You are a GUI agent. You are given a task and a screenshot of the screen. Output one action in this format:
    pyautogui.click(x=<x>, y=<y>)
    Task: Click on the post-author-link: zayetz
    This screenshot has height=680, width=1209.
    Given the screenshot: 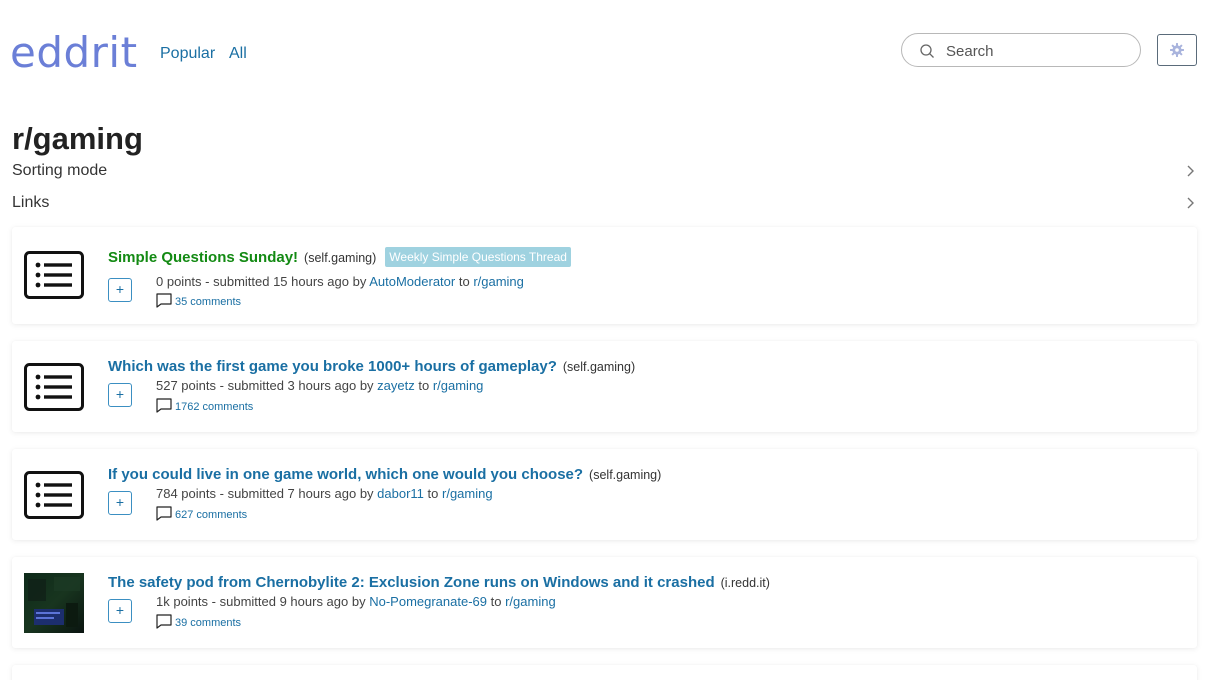 What is the action you would take?
    pyautogui.click(x=396, y=385)
    